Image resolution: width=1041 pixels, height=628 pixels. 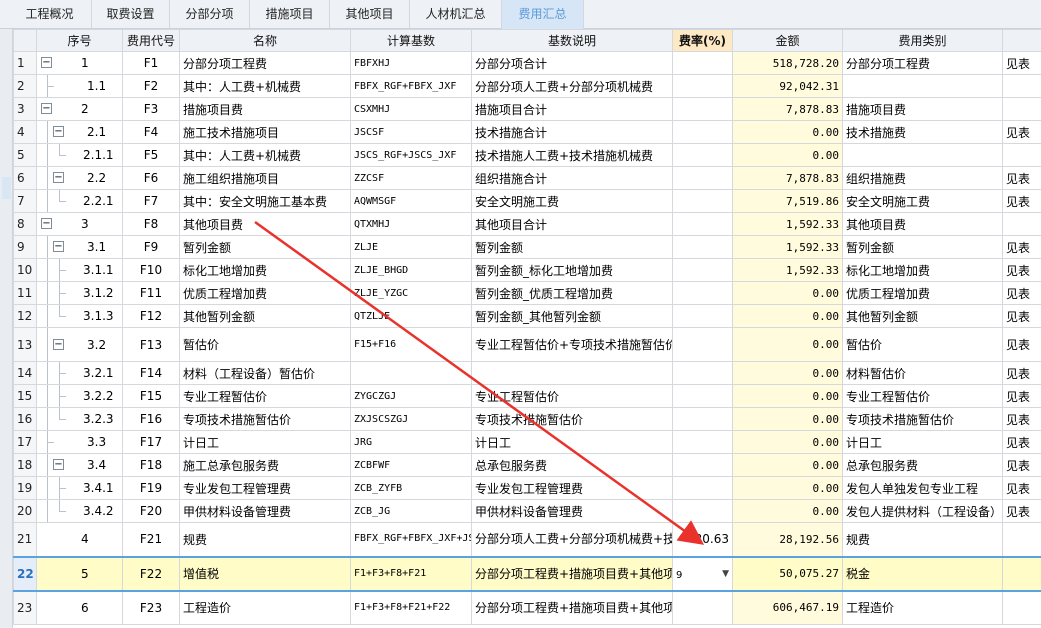 What do you see at coordinates (702, 40) in the screenshot?
I see `header-rate: 费率(%)` at bounding box center [702, 40].